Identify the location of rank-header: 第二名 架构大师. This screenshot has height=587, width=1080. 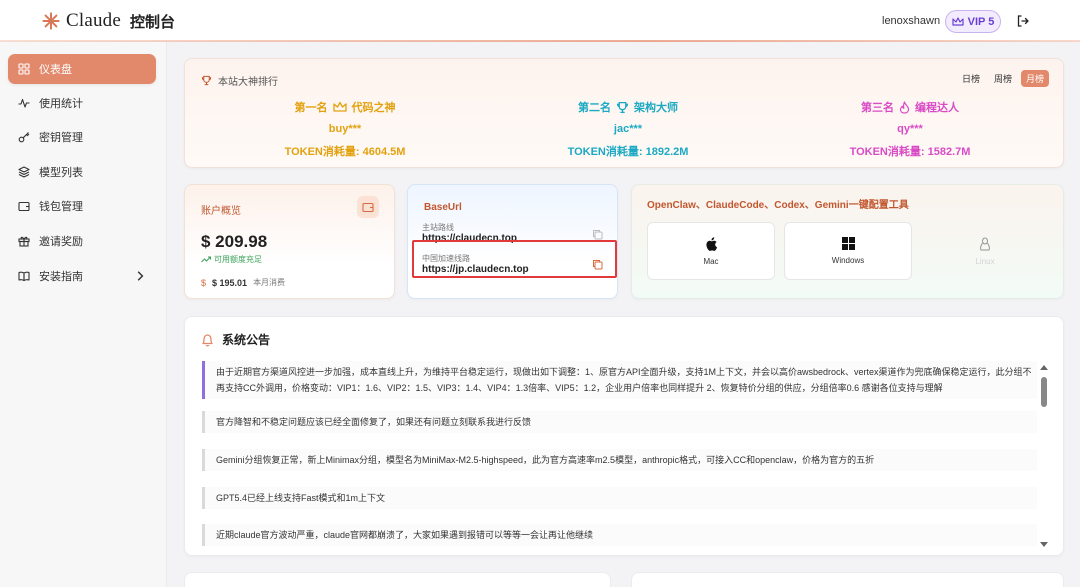
(628, 107).